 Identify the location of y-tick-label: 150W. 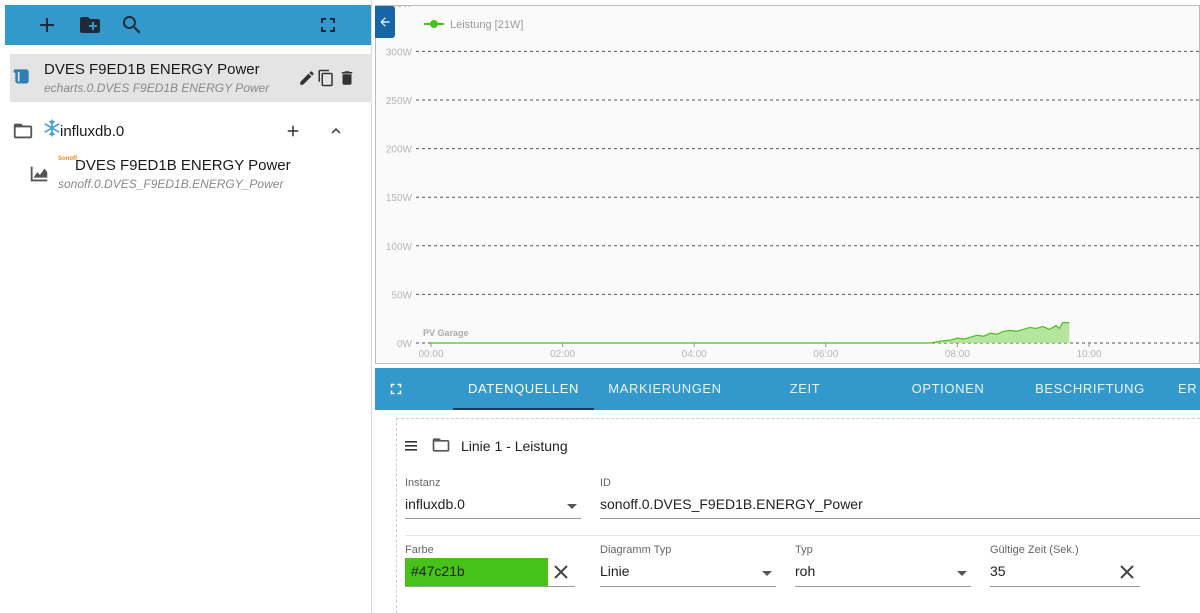
(399, 198).